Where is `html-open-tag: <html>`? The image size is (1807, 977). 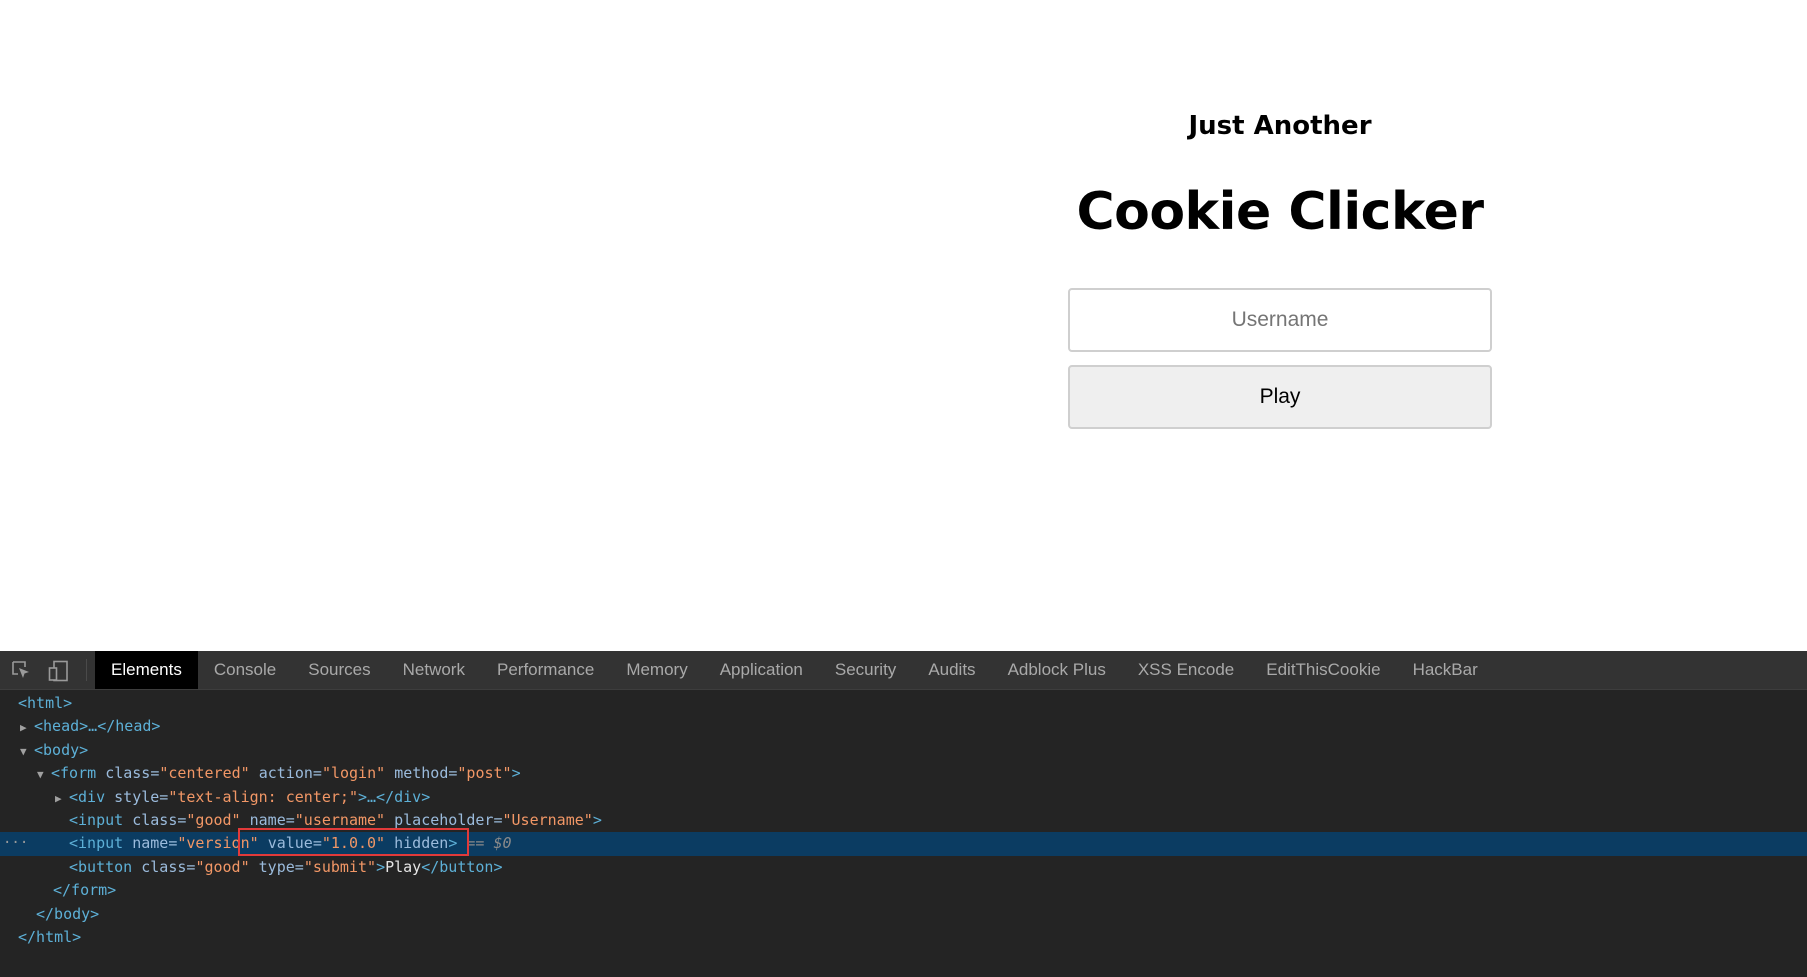 html-open-tag: <html> is located at coordinates (45, 703).